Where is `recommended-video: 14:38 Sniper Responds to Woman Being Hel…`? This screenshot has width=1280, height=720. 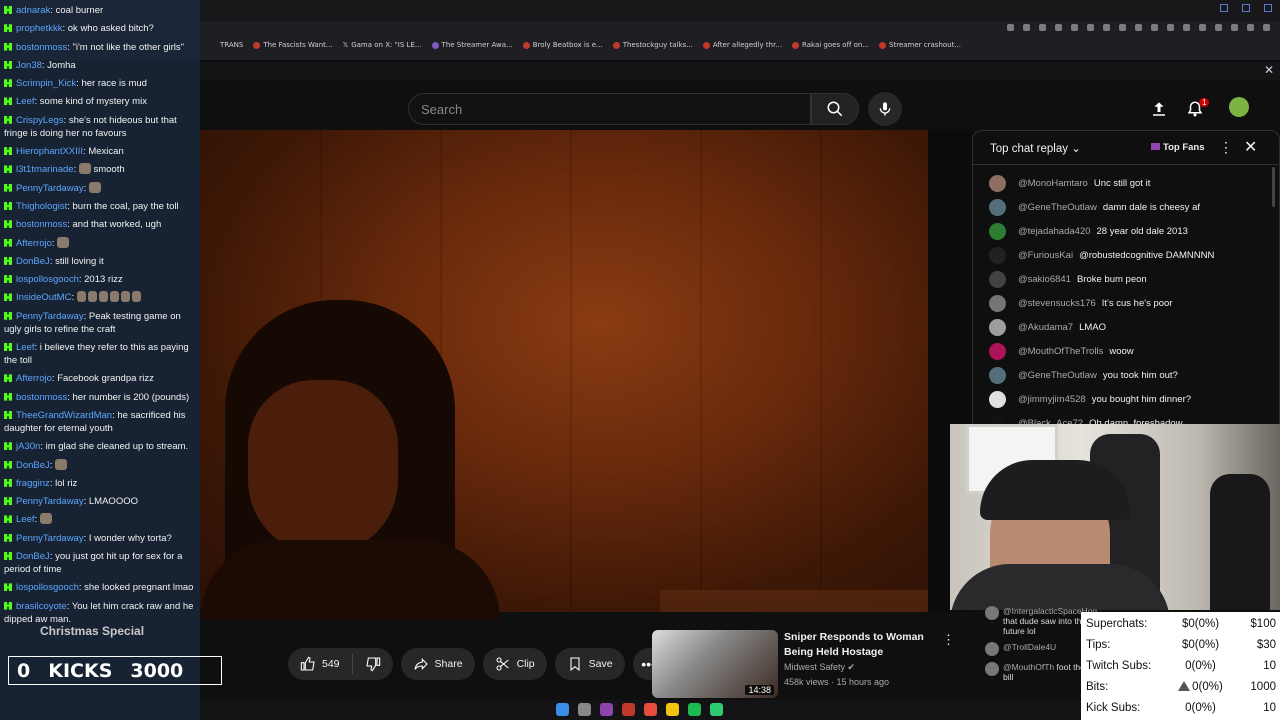
recommended-video: 14:38 Sniper Responds to Woman Being Hel… is located at coordinates (804, 665).